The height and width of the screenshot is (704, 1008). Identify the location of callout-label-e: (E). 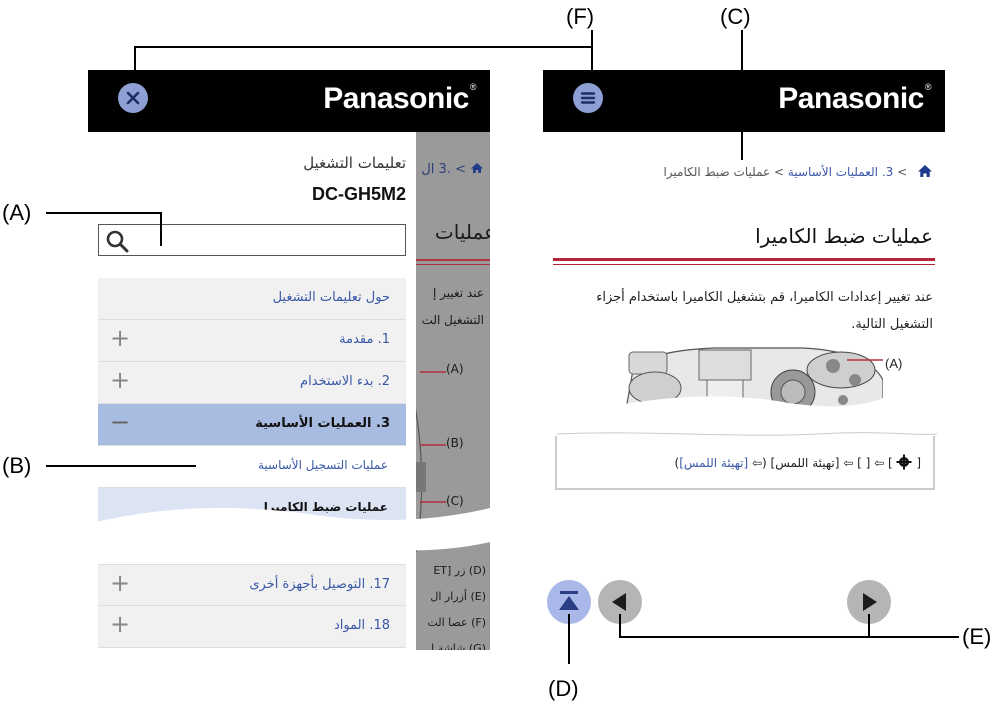
(977, 636).